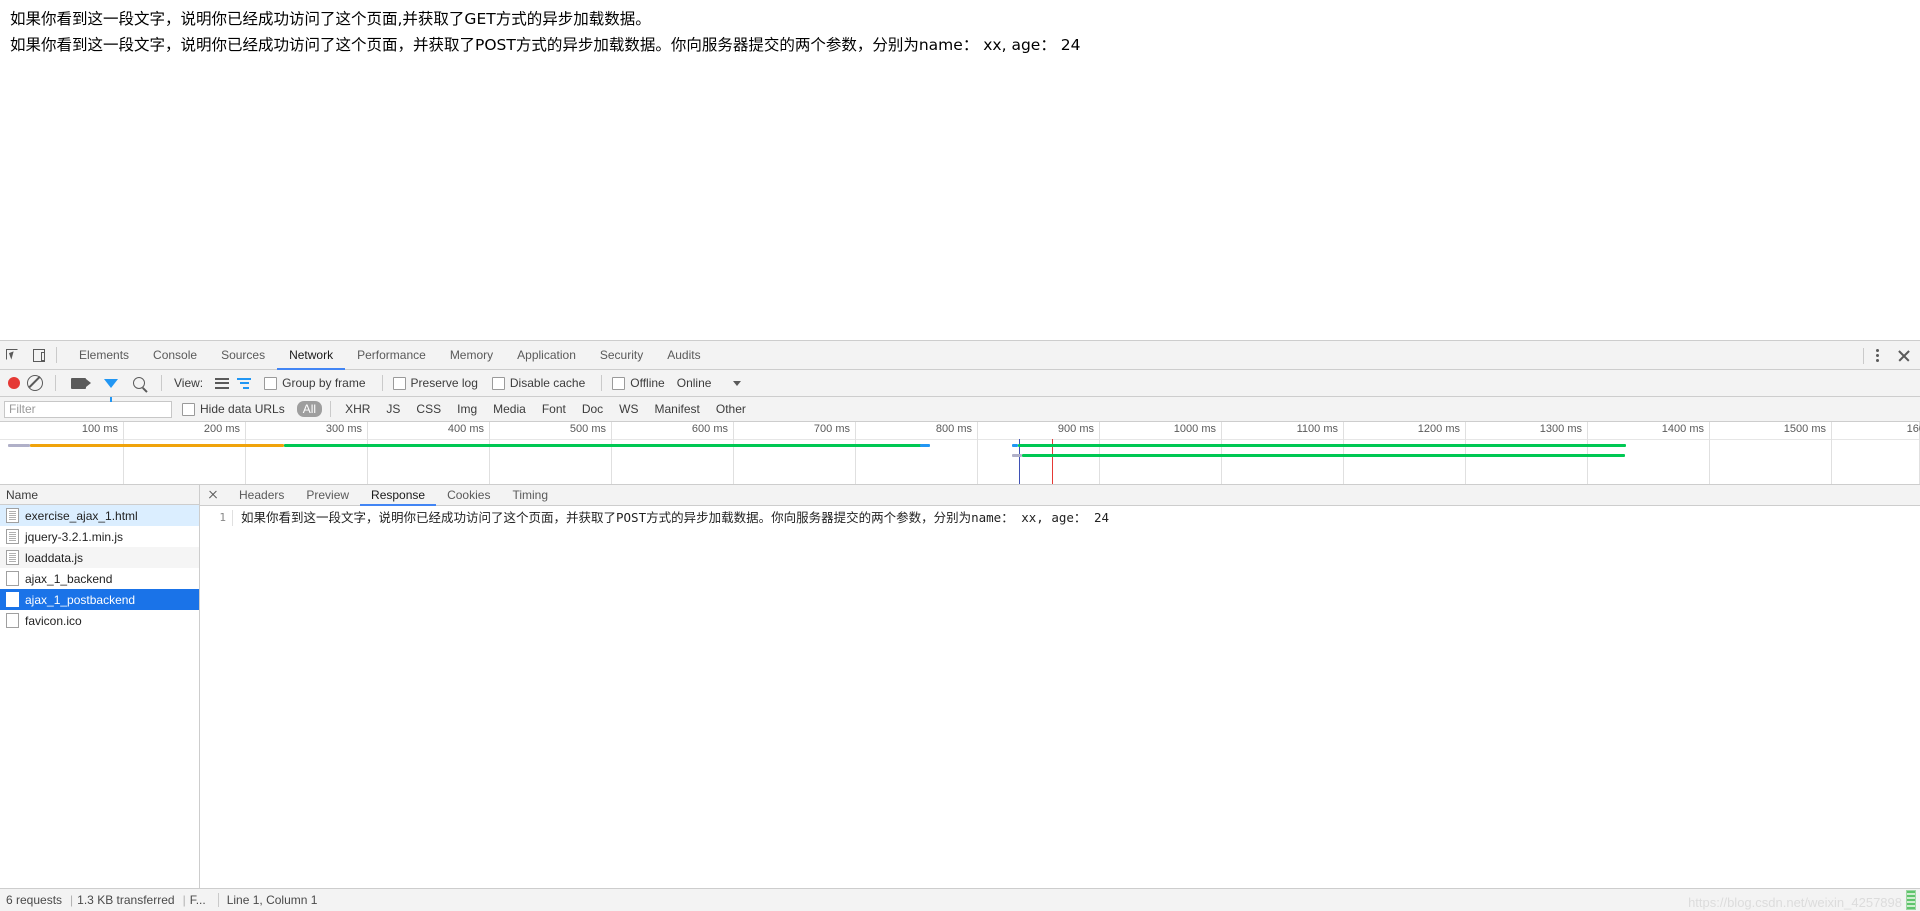  What do you see at coordinates (99, 620) in the screenshot?
I see `table-row: favicon.ico` at bounding box center [99, 620].